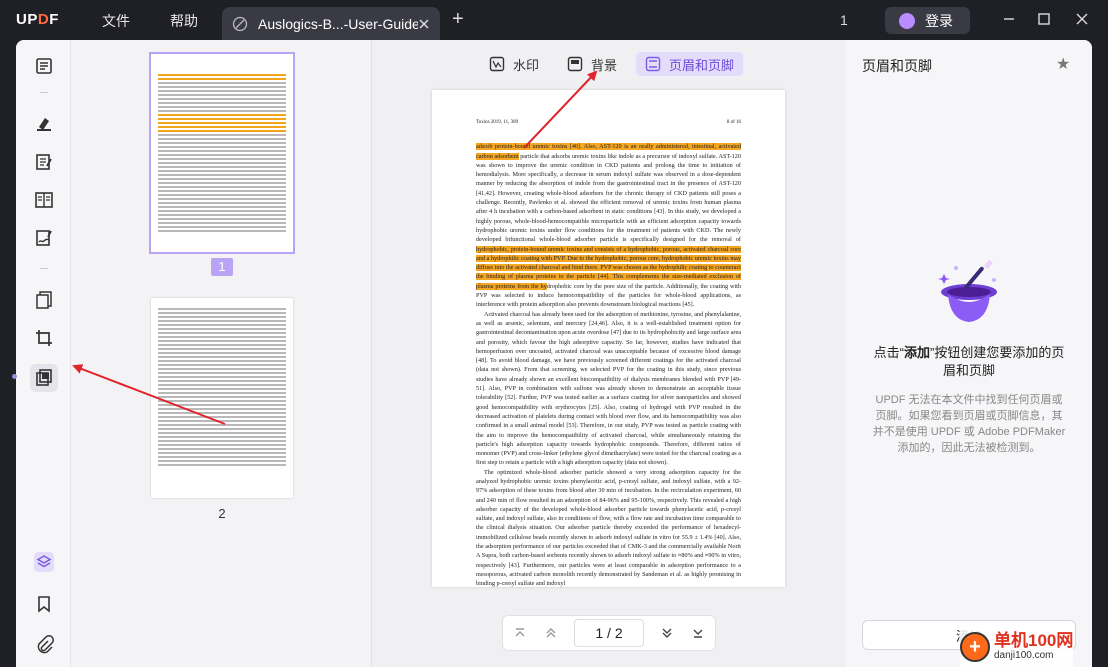 The height and width of the screenshot is (667, 1108). What do you see at coordinates (1063, 64) in the screenshot?
I see `favorite-star-icon: ★` at bounding box center [1063, 64].